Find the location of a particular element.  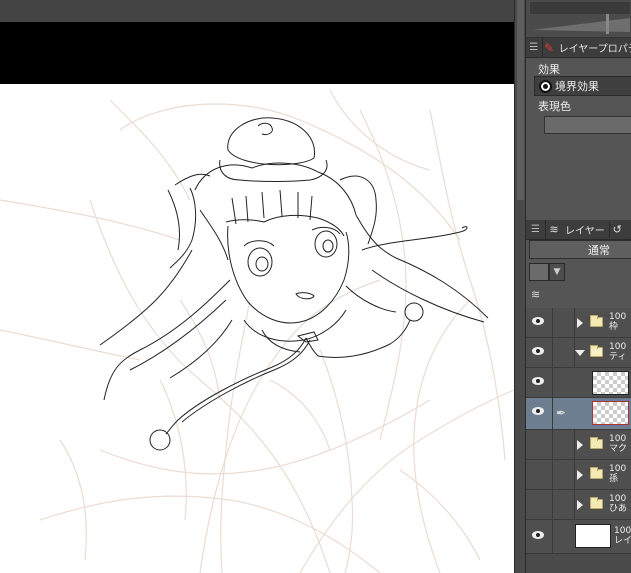

property-panel-tab: ☰ ✎ レイヤープロパティ is located at coordinates (578, 47).